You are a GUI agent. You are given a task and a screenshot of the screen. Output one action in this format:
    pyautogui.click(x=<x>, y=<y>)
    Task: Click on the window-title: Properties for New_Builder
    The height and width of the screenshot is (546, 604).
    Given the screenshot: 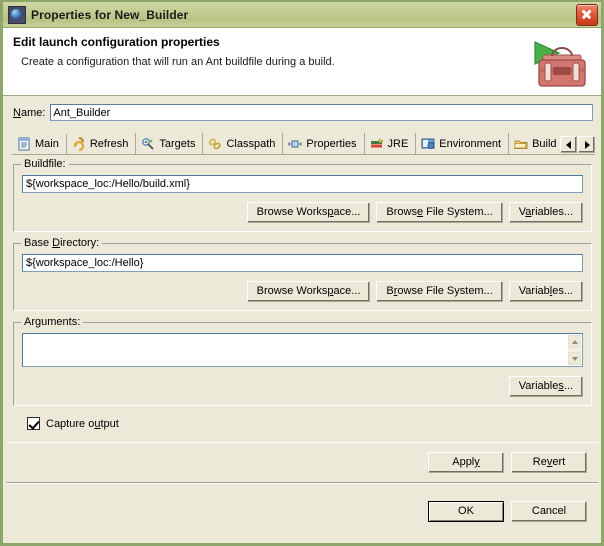 What is the action you would take?
    pyautogui.click(x=110, y=14)
    